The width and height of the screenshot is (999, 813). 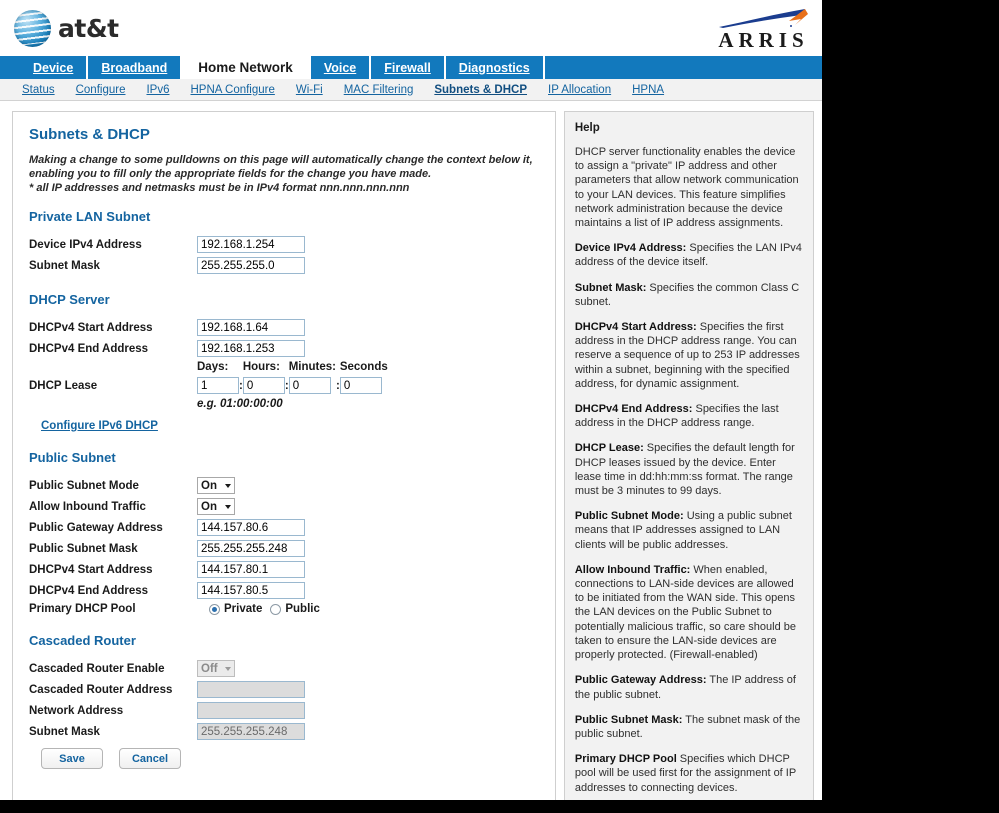 What do you see at coordinates (635, 327) in the screenshot?
I see `help-term-dhcp-start: DHCPv4 Start Address:` at bounding box center [635, 327].